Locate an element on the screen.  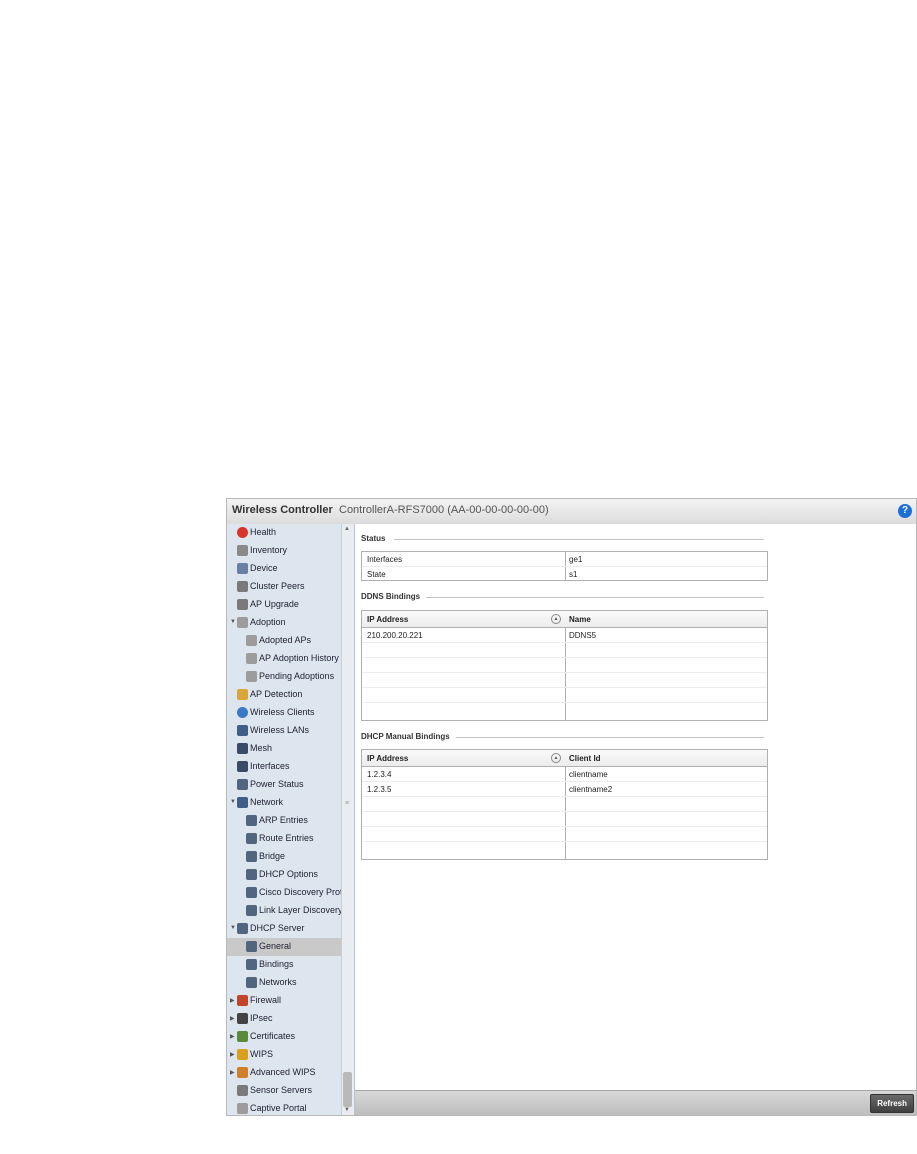
sidebar-item-ap-adoption-history: AP Adoption History is located at coordinates (284, 659).